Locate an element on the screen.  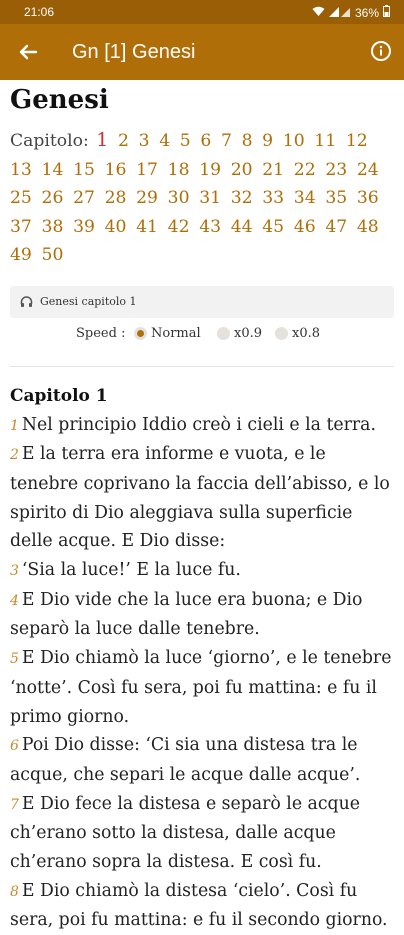
headphones-icon is located at coordinates (26, 301).